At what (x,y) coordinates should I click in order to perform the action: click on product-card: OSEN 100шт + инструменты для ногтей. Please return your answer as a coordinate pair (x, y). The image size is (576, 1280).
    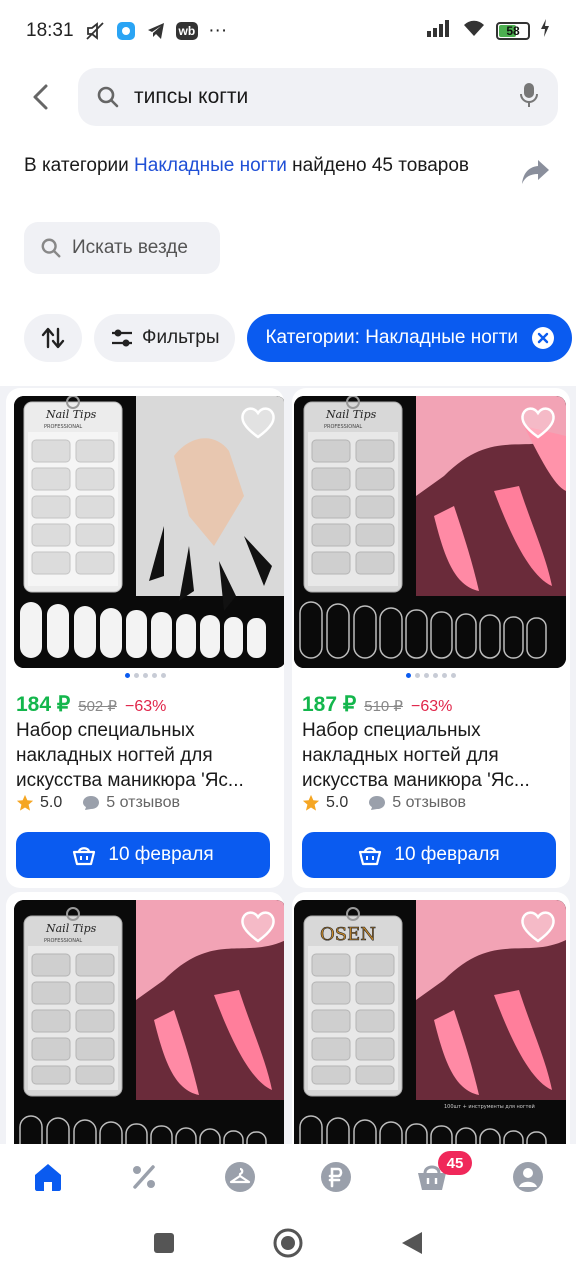
    Looking at the image, I should click on (431, 1018).